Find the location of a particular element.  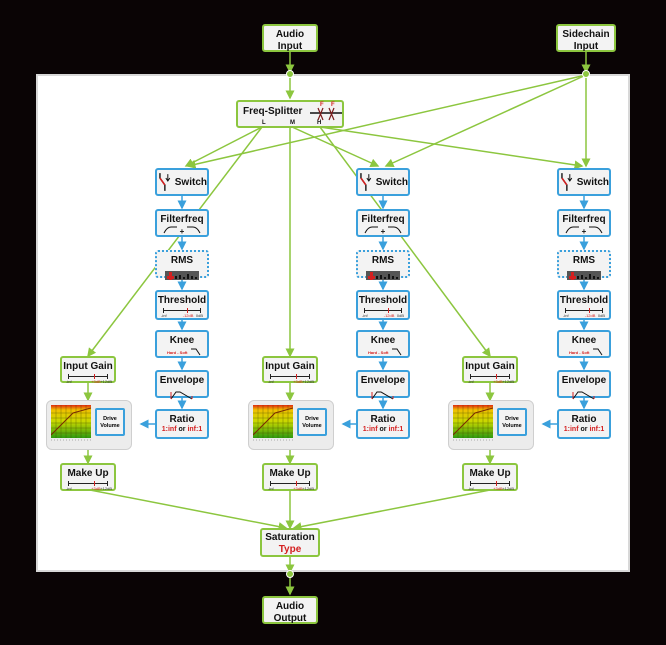

audio-input-label-1: Audio is located at coordinates (290, 34).